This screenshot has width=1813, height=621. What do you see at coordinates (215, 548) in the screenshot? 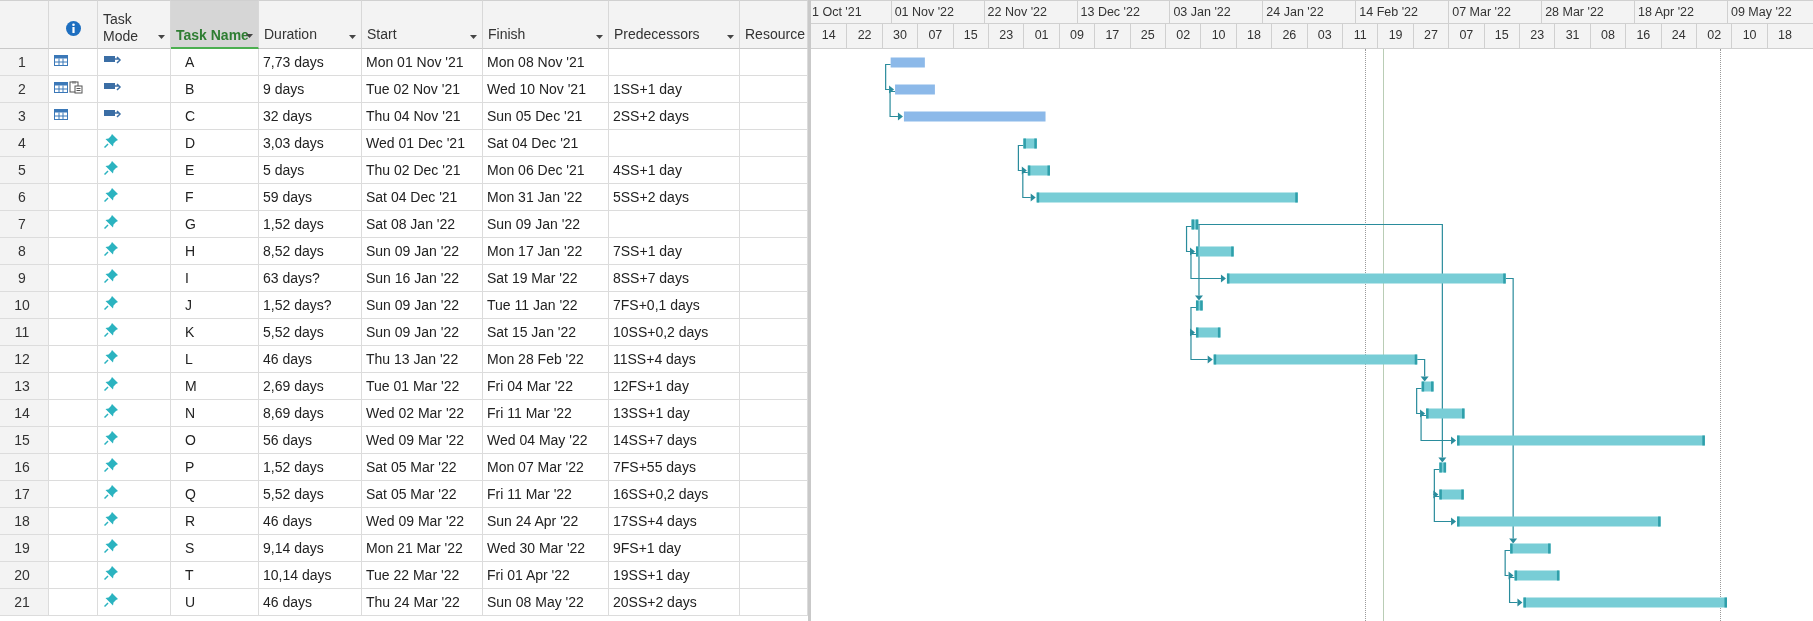
I see `task-name: S` at bounding box center [215, 548].